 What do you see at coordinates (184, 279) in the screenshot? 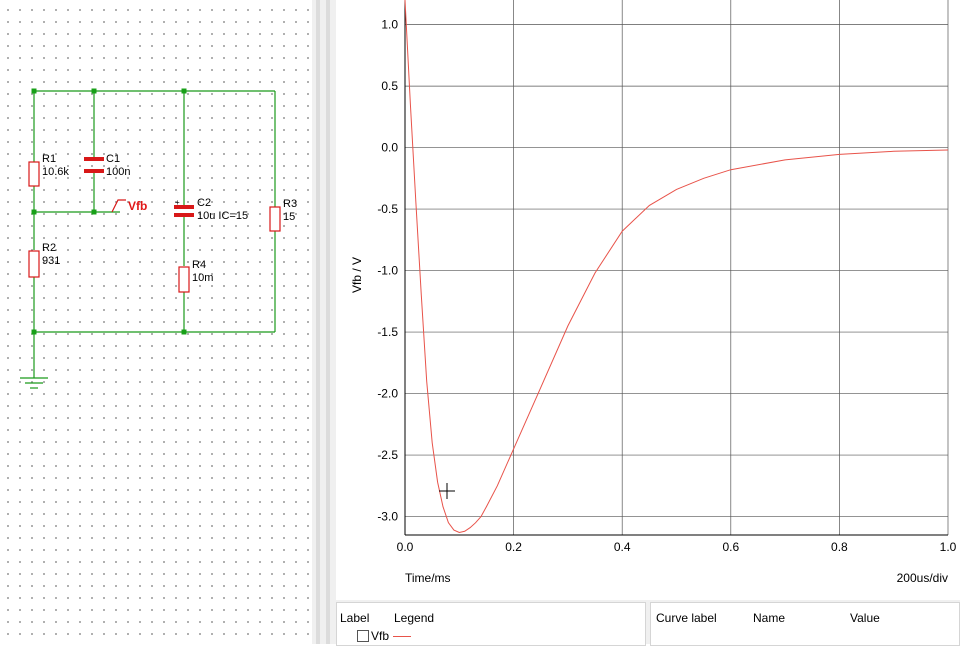
I see `resistor-r4` at bounding box center [184, 279].